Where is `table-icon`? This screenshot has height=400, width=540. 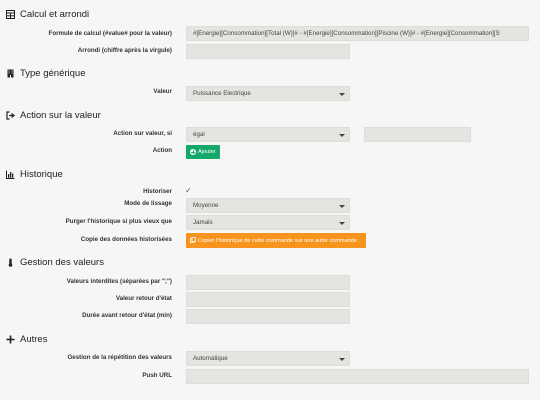
table-icon is located at coordinates (10, 14).